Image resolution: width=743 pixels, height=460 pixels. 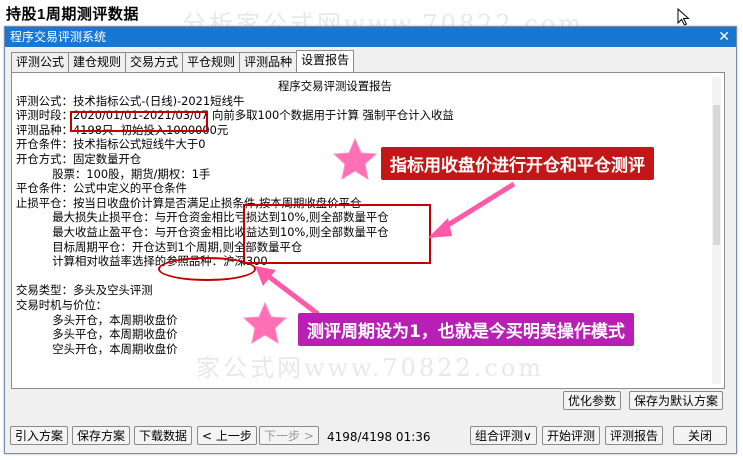 I want to click on callout-period-one: 测评周期设为1，也就是今买明卖操作模式, so click(x=466, y=329).